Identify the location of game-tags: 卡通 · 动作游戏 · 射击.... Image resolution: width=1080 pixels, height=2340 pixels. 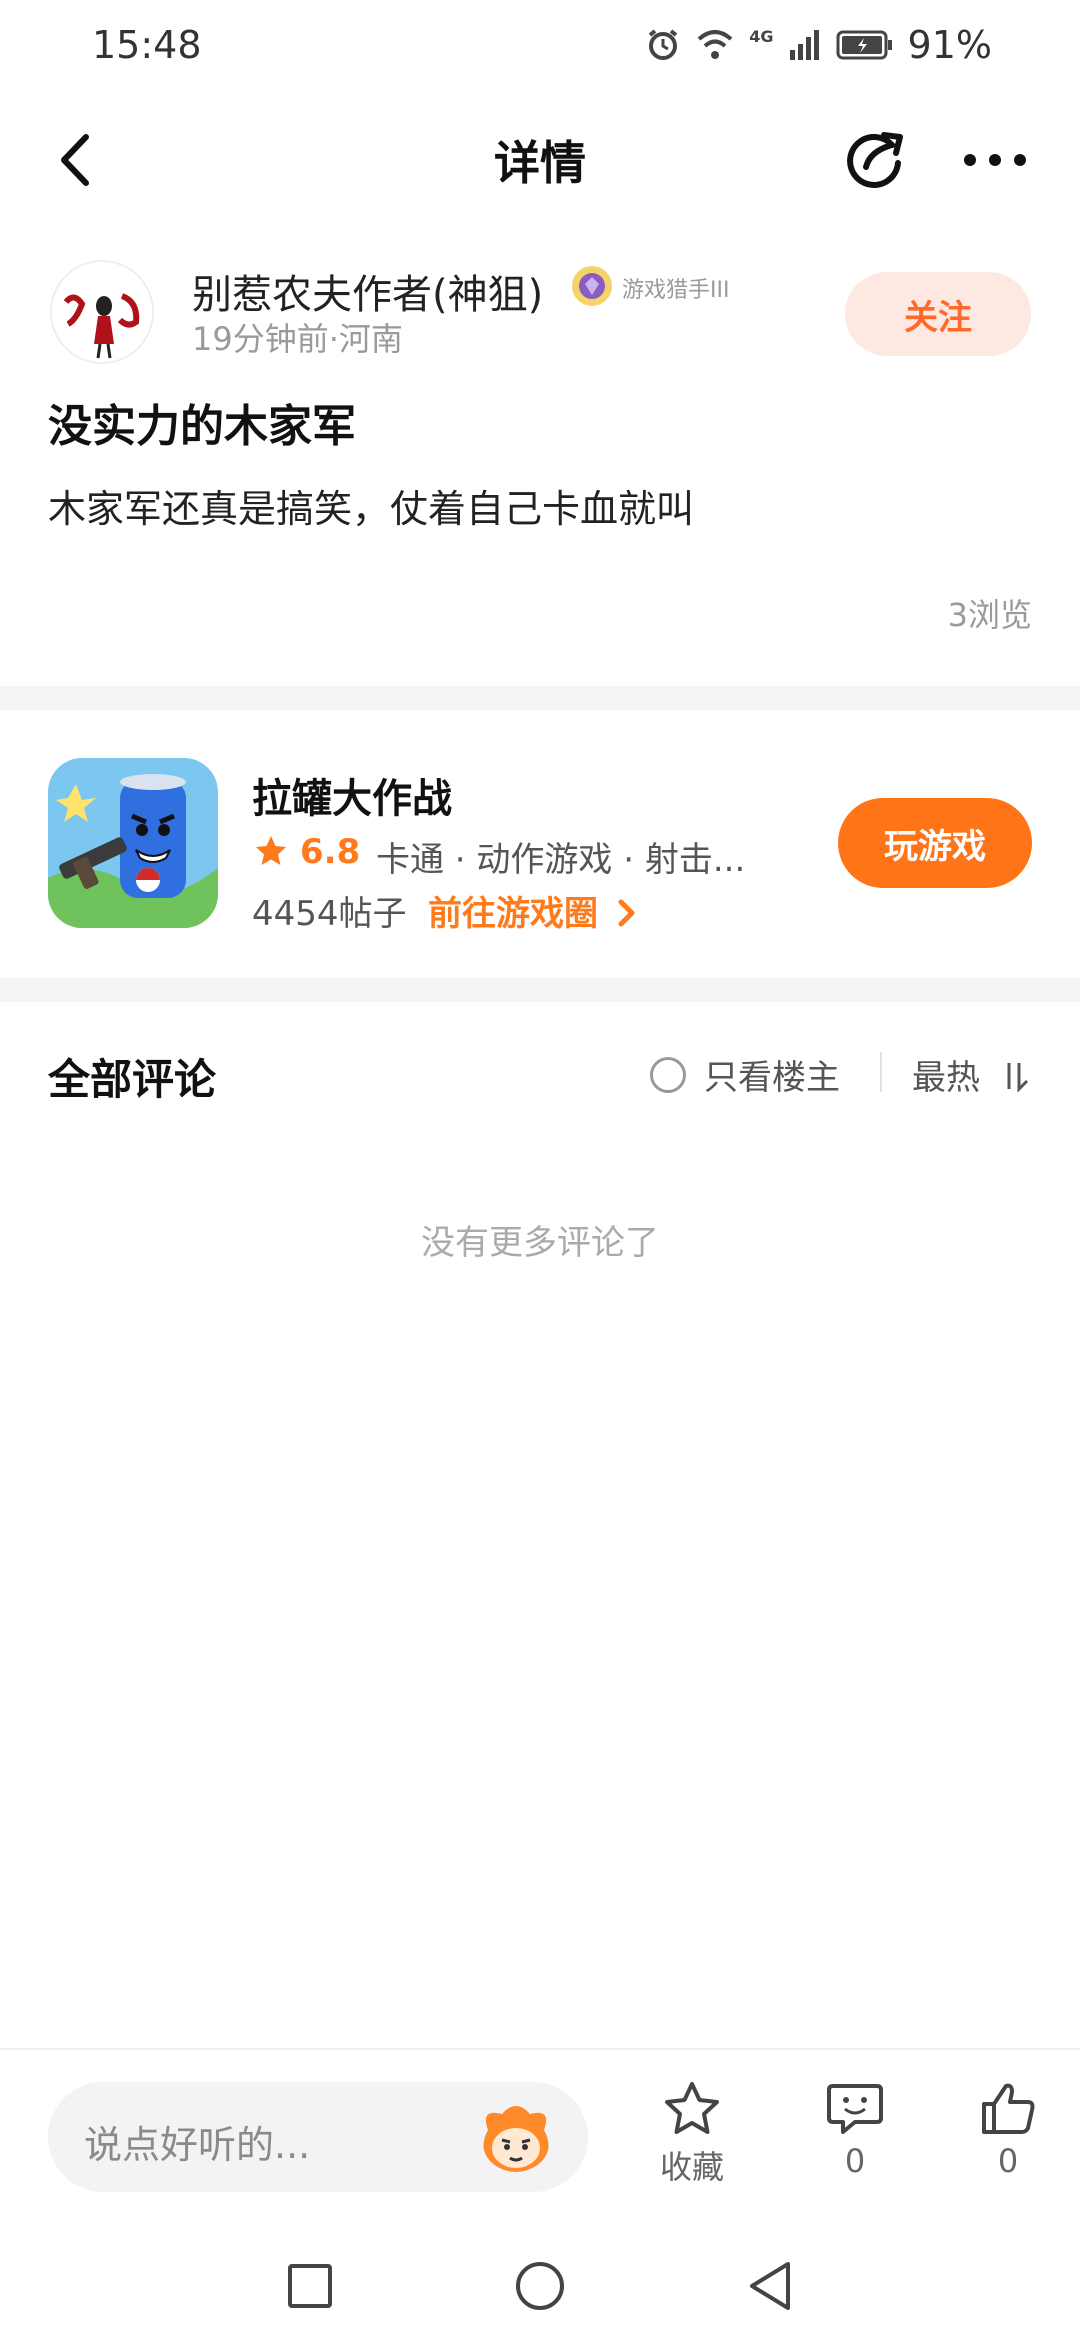
(561, 860).